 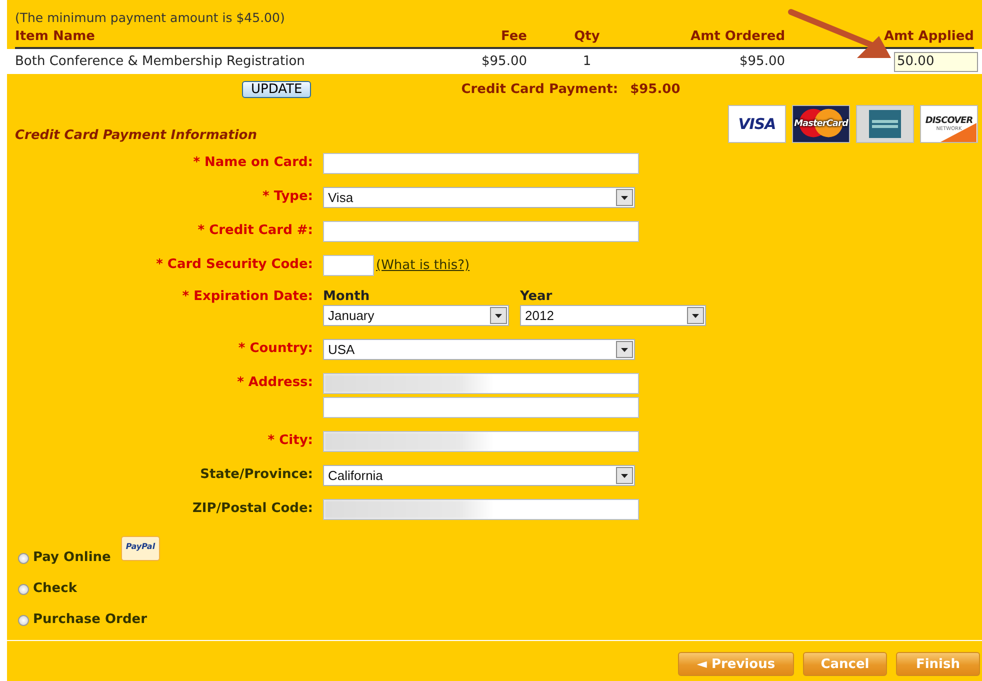 I want to click on dropdown-select: Visa, so click(x=479, y=197).